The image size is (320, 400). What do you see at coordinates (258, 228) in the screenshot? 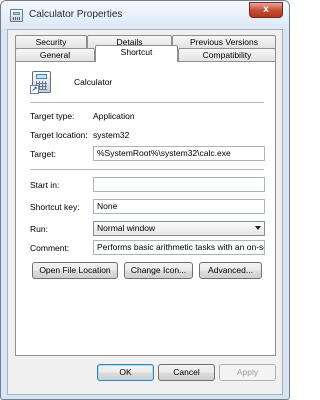
I see `chevron-down-icon` at bounding box center [258, 228].